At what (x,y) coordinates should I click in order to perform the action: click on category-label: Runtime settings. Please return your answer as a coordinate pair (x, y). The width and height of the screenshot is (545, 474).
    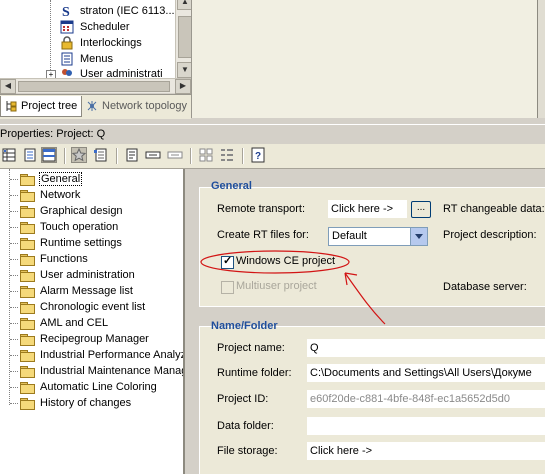
    Looking at the image, I should click on (81, 243).